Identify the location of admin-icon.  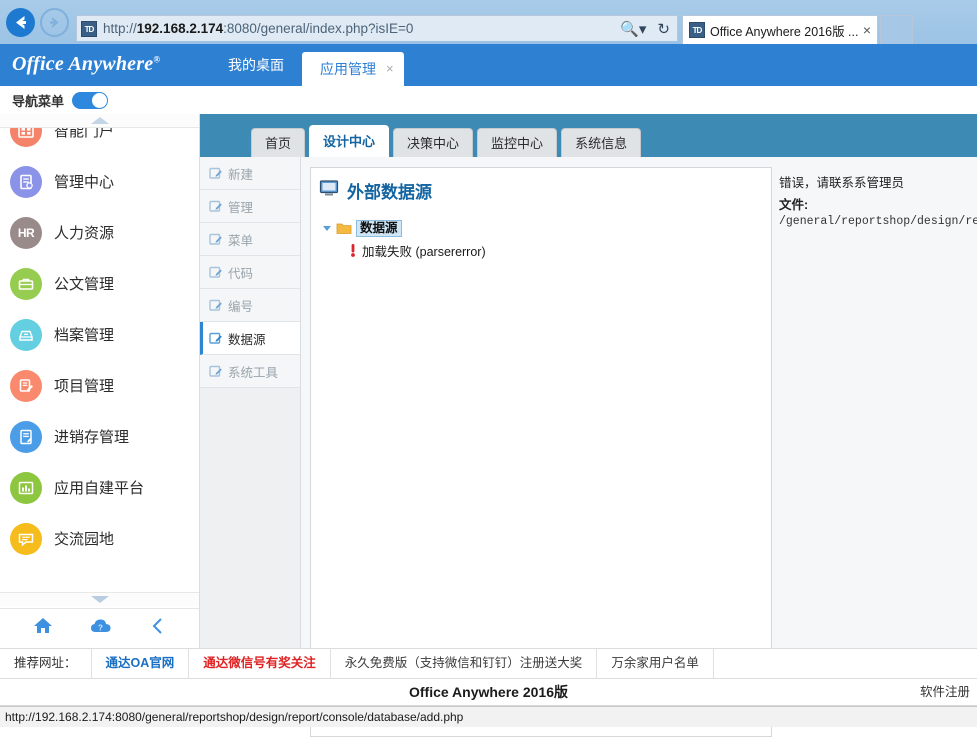
(26, 181).